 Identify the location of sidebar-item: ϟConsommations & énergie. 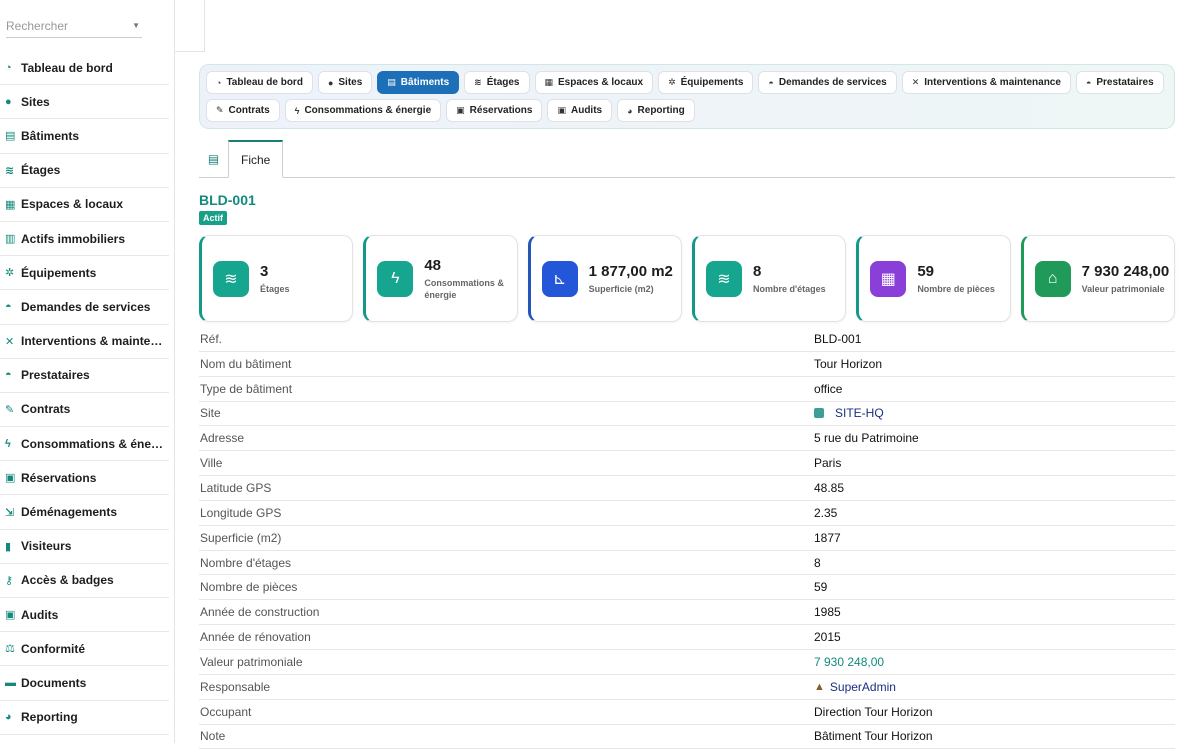
(84, 444).